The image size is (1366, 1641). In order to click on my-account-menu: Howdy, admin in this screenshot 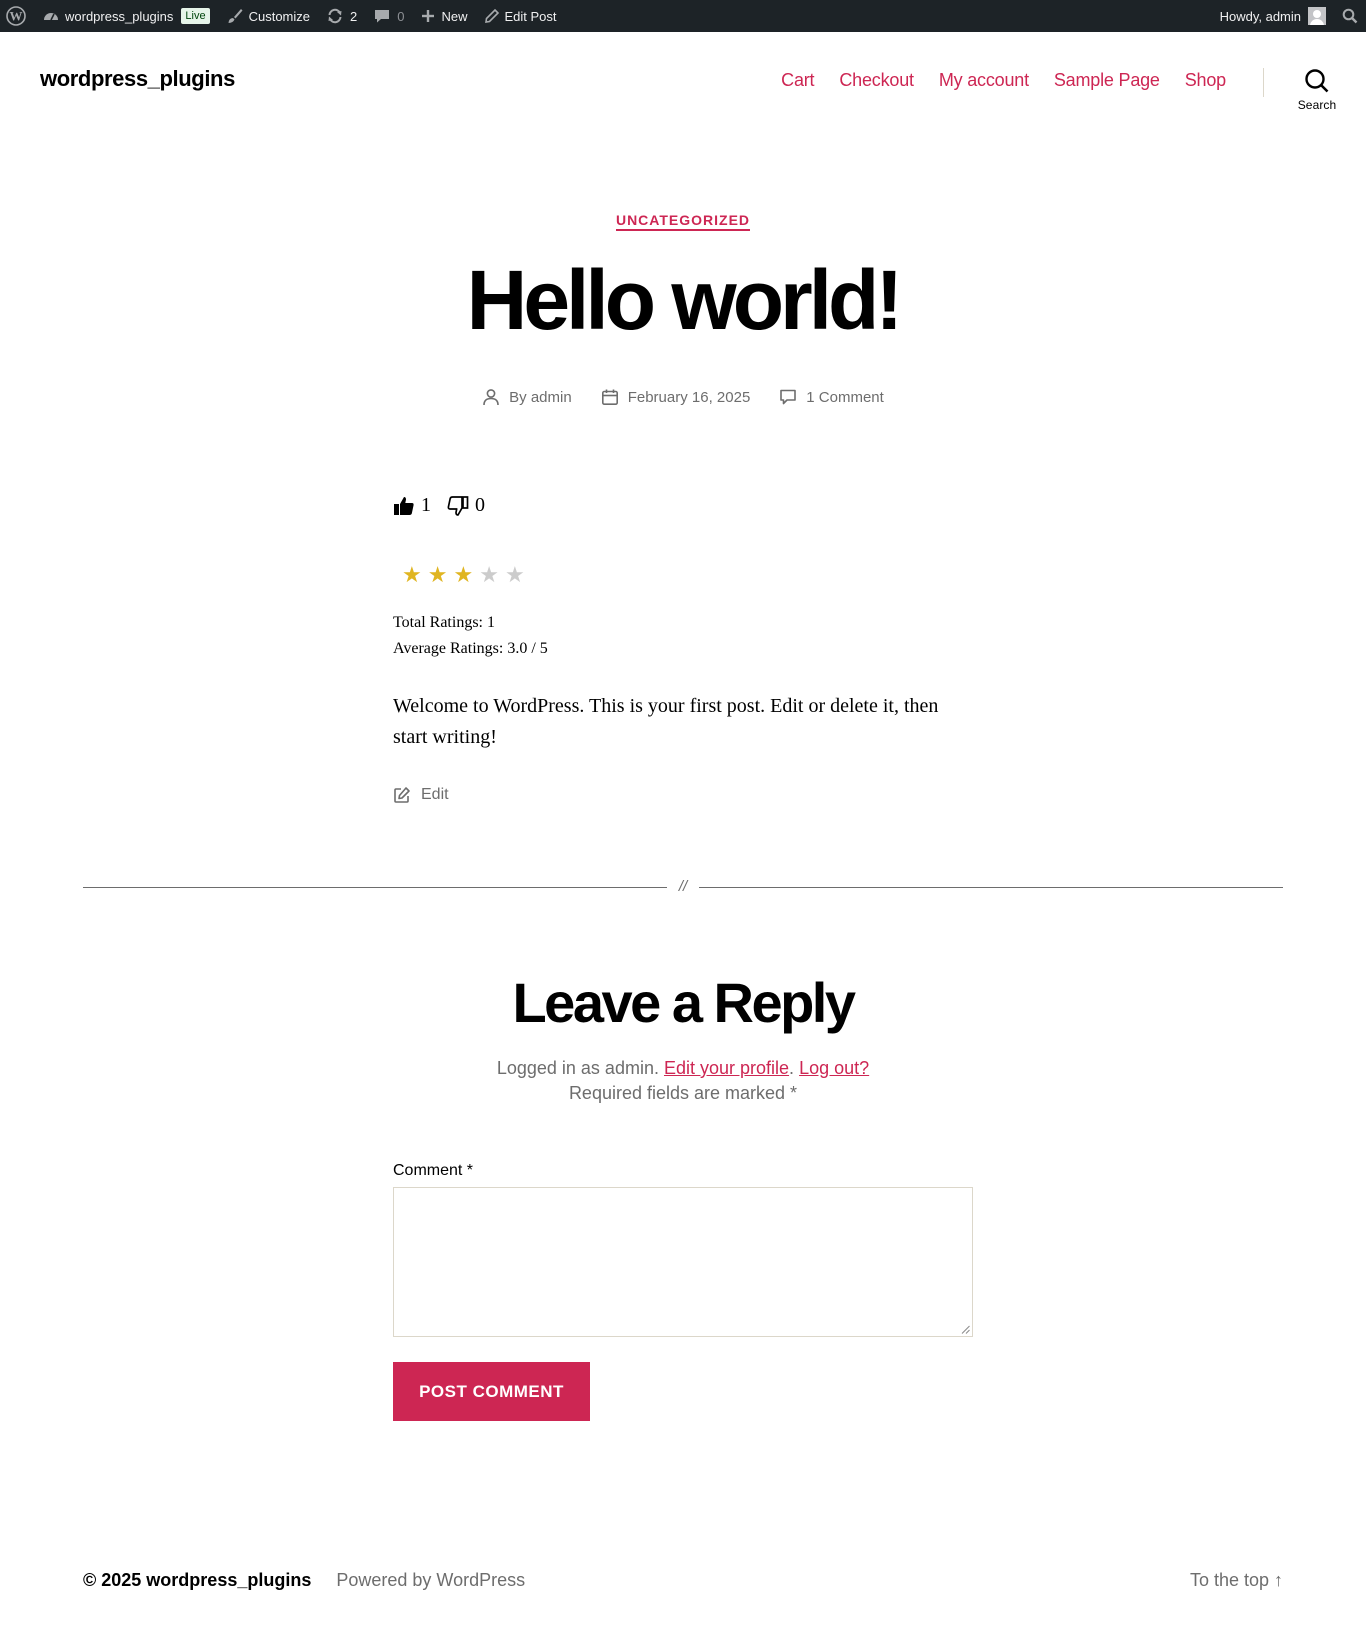, I will do `click(1273, 16)`.